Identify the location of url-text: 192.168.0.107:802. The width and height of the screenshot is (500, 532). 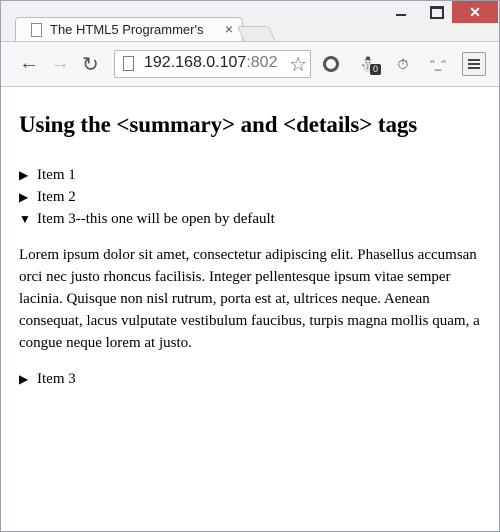
(210, 63).